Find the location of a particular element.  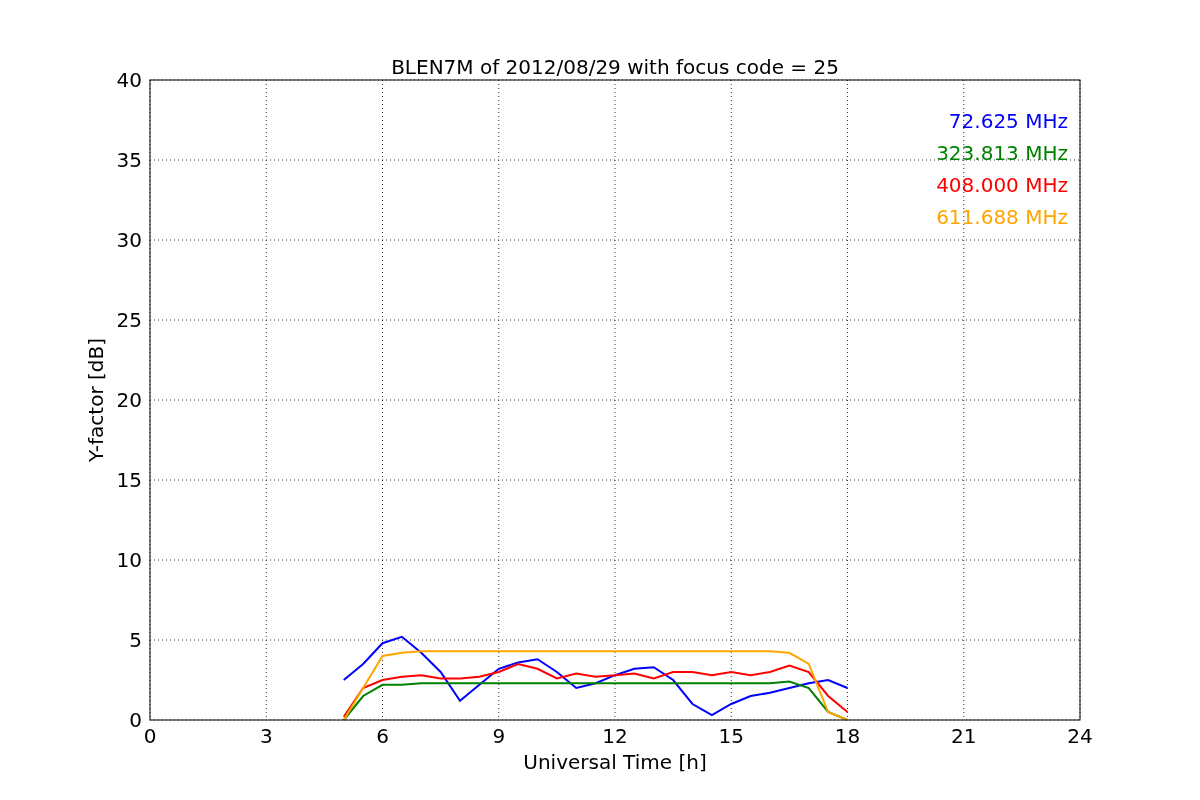

x-tick-label: 18 is located at coordinates (847, 736).